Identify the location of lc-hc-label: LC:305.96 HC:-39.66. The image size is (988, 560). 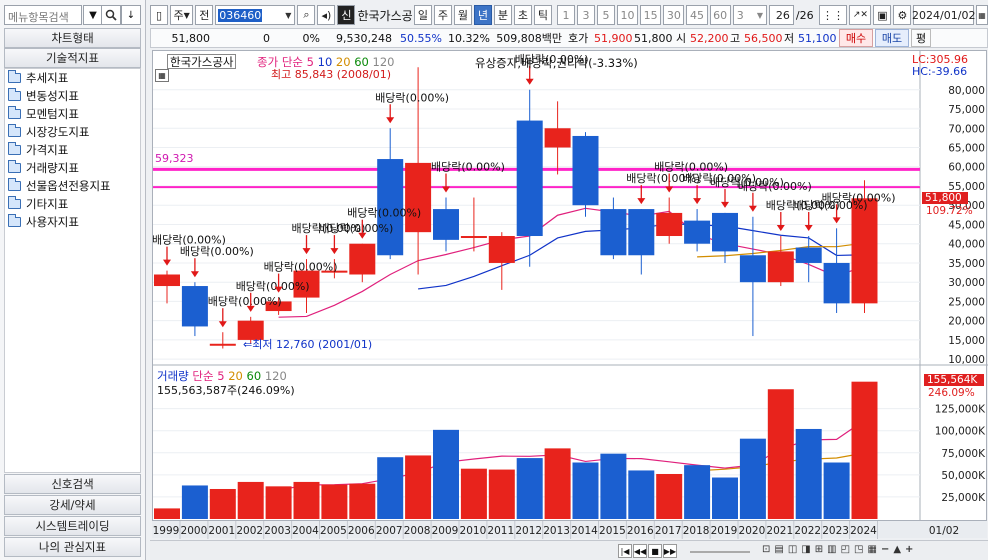
(939, 65).